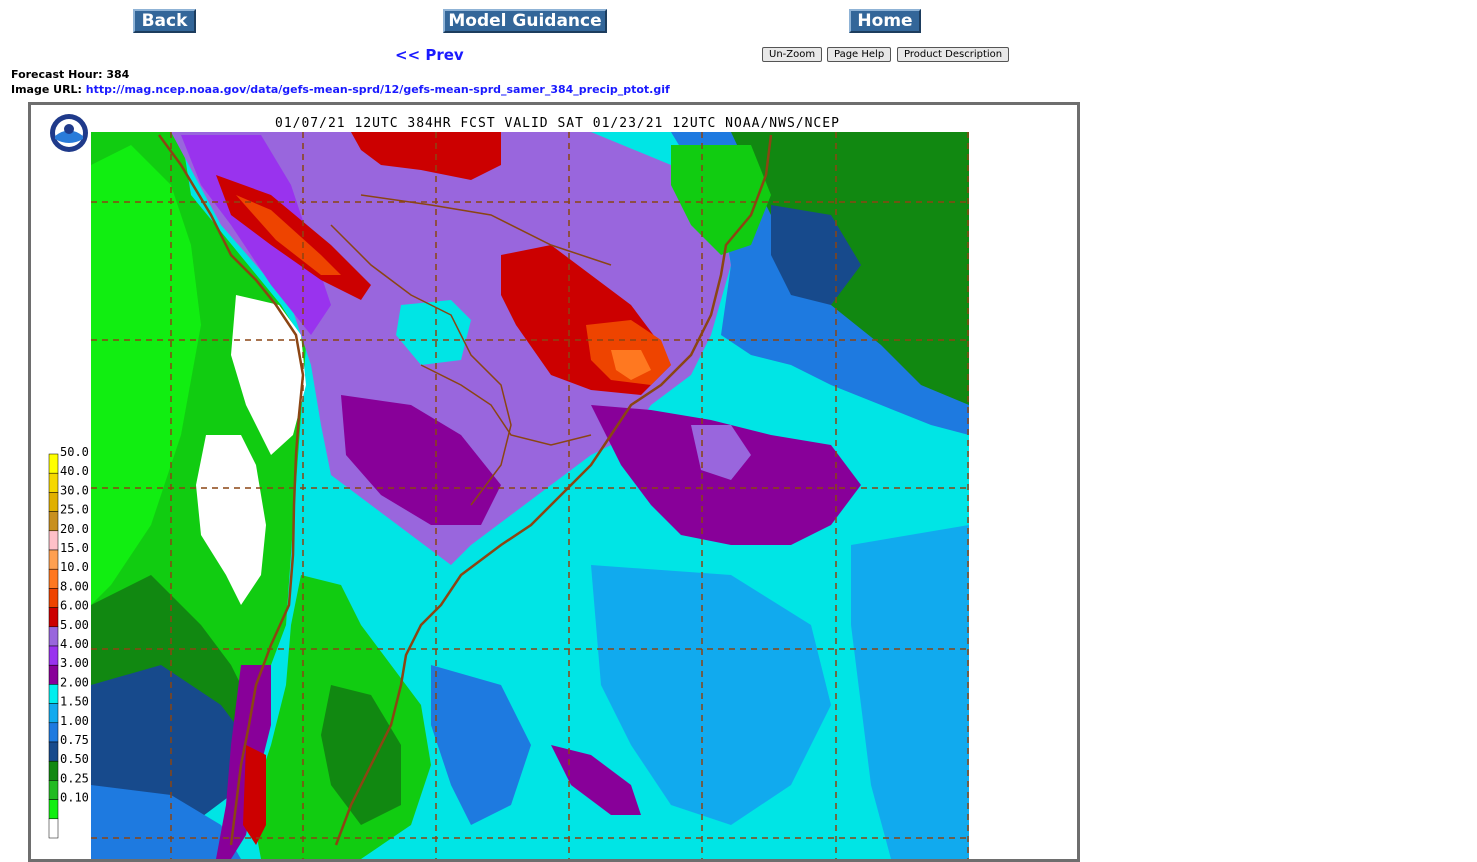 This screenshot has height=862, width=1477. I want to click on unzoom-button: Un-Zoom, so click(792, 54).